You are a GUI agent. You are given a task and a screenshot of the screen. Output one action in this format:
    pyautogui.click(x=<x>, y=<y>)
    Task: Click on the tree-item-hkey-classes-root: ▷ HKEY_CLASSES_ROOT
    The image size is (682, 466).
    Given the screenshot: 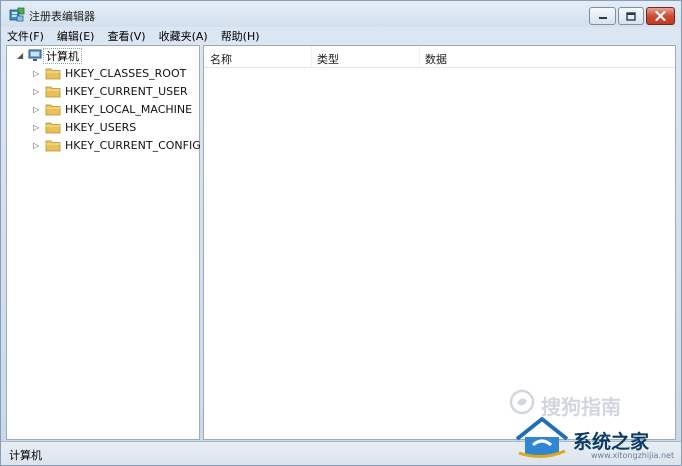 What is the action you would take?
    pyautogui.click(x=103, y=74)
    